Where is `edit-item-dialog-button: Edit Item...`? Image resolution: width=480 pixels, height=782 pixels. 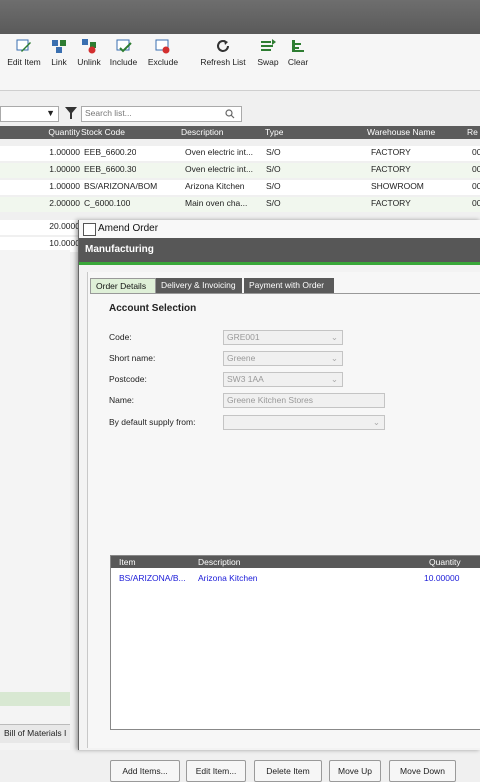
edit-item-dialog-button: Edit Item... is located at coordinates (216, 771).